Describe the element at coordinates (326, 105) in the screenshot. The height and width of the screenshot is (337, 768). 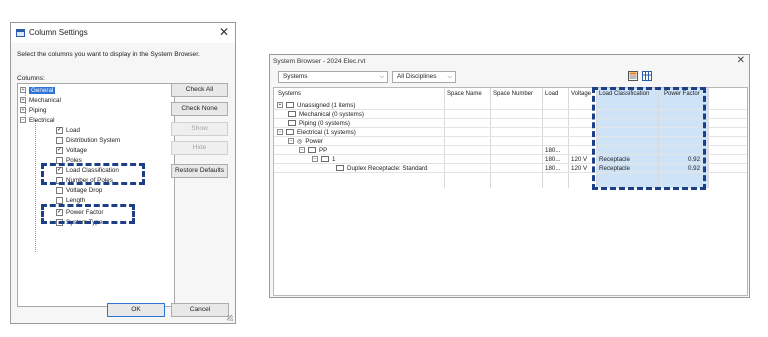
I see `system-name: Unassigned (1 items)` at that location.